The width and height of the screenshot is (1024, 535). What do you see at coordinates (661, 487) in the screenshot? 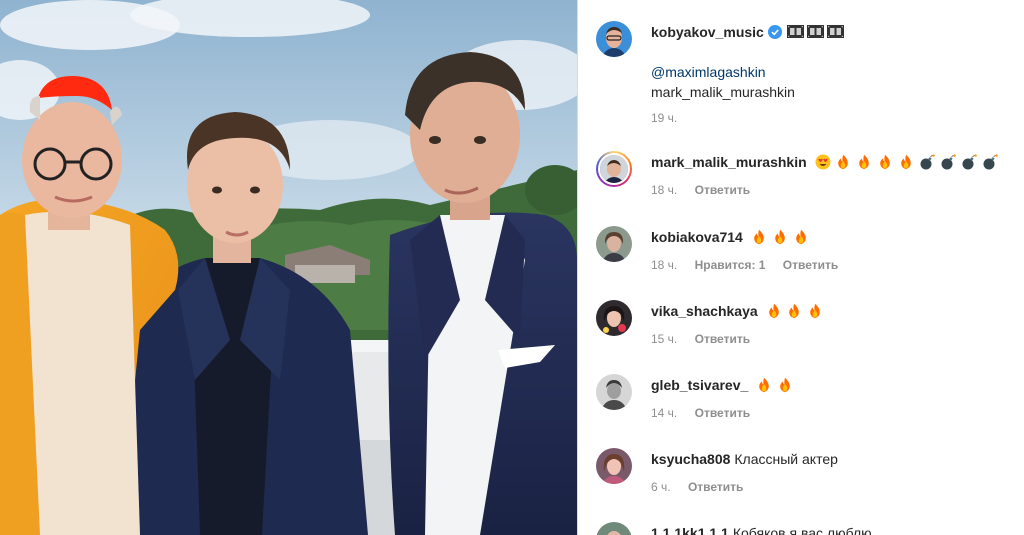
I see `comment-time: 6 ч.` at bounding box center [661, 487].